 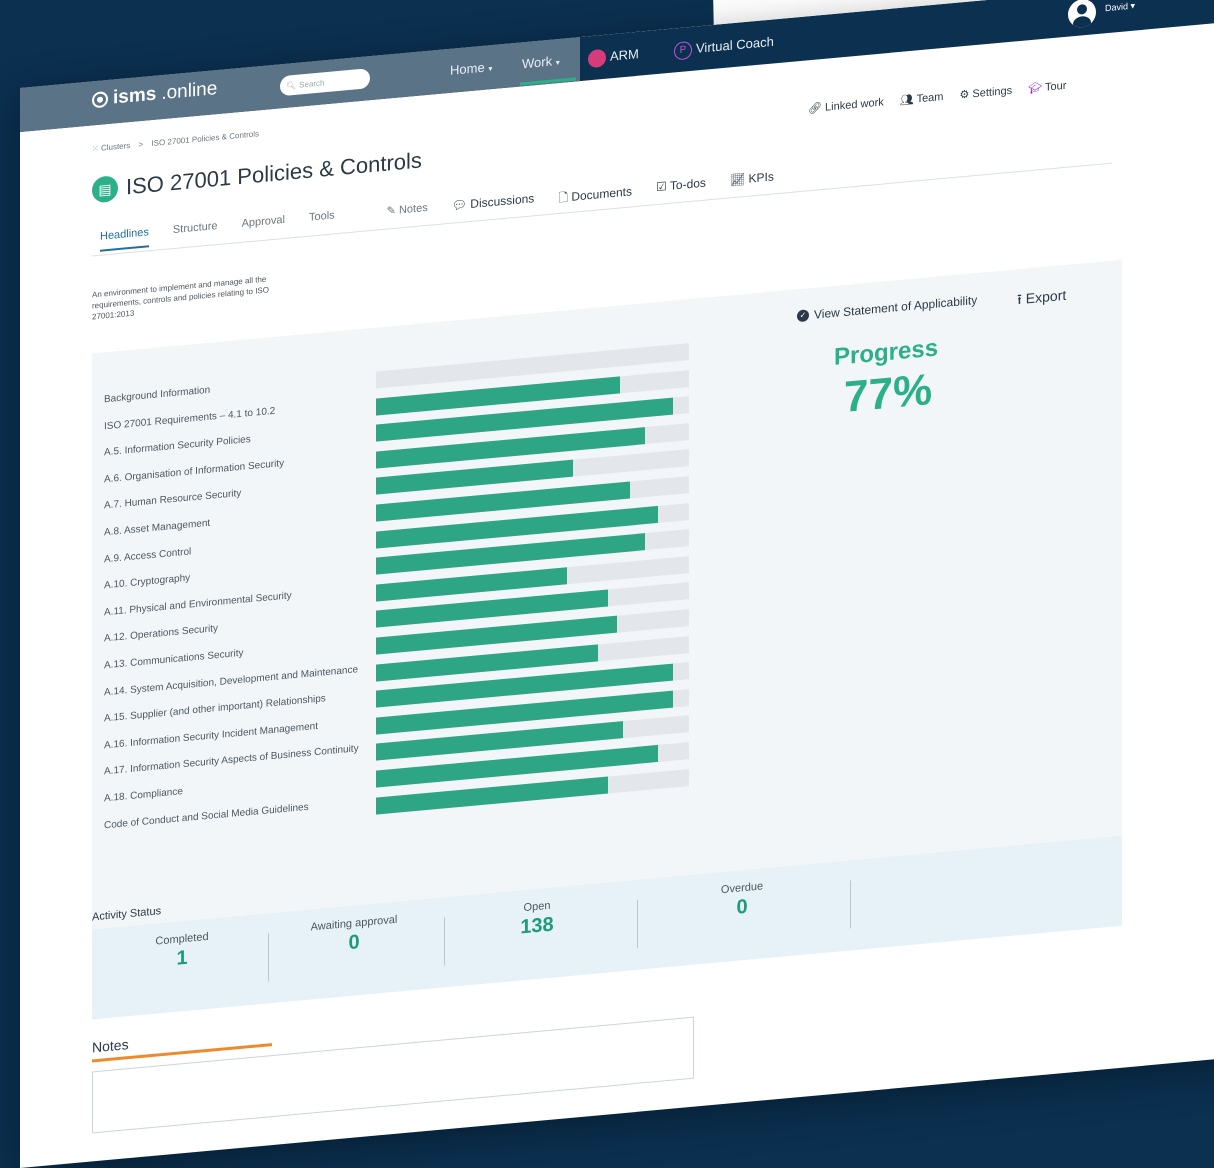 I want to click on user-menu: David ▾, so click(x=1120, y=8).